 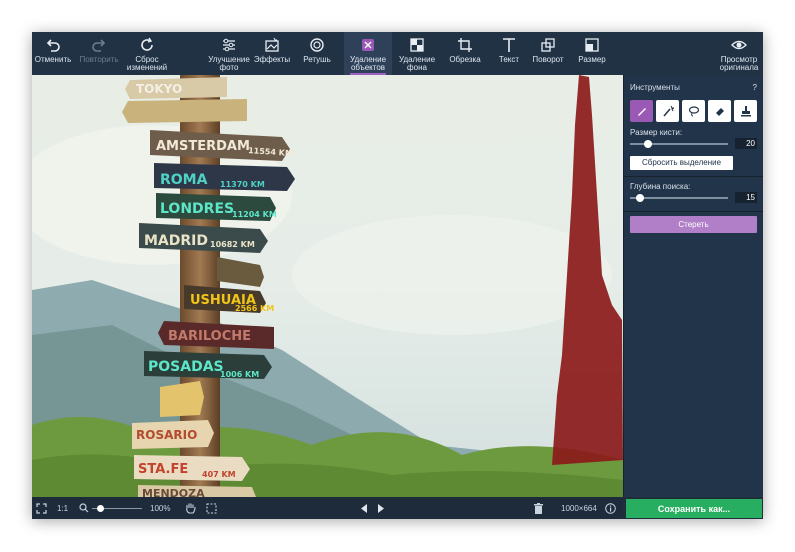 I want to click on lasso-icon, so click(x=693, y=111).